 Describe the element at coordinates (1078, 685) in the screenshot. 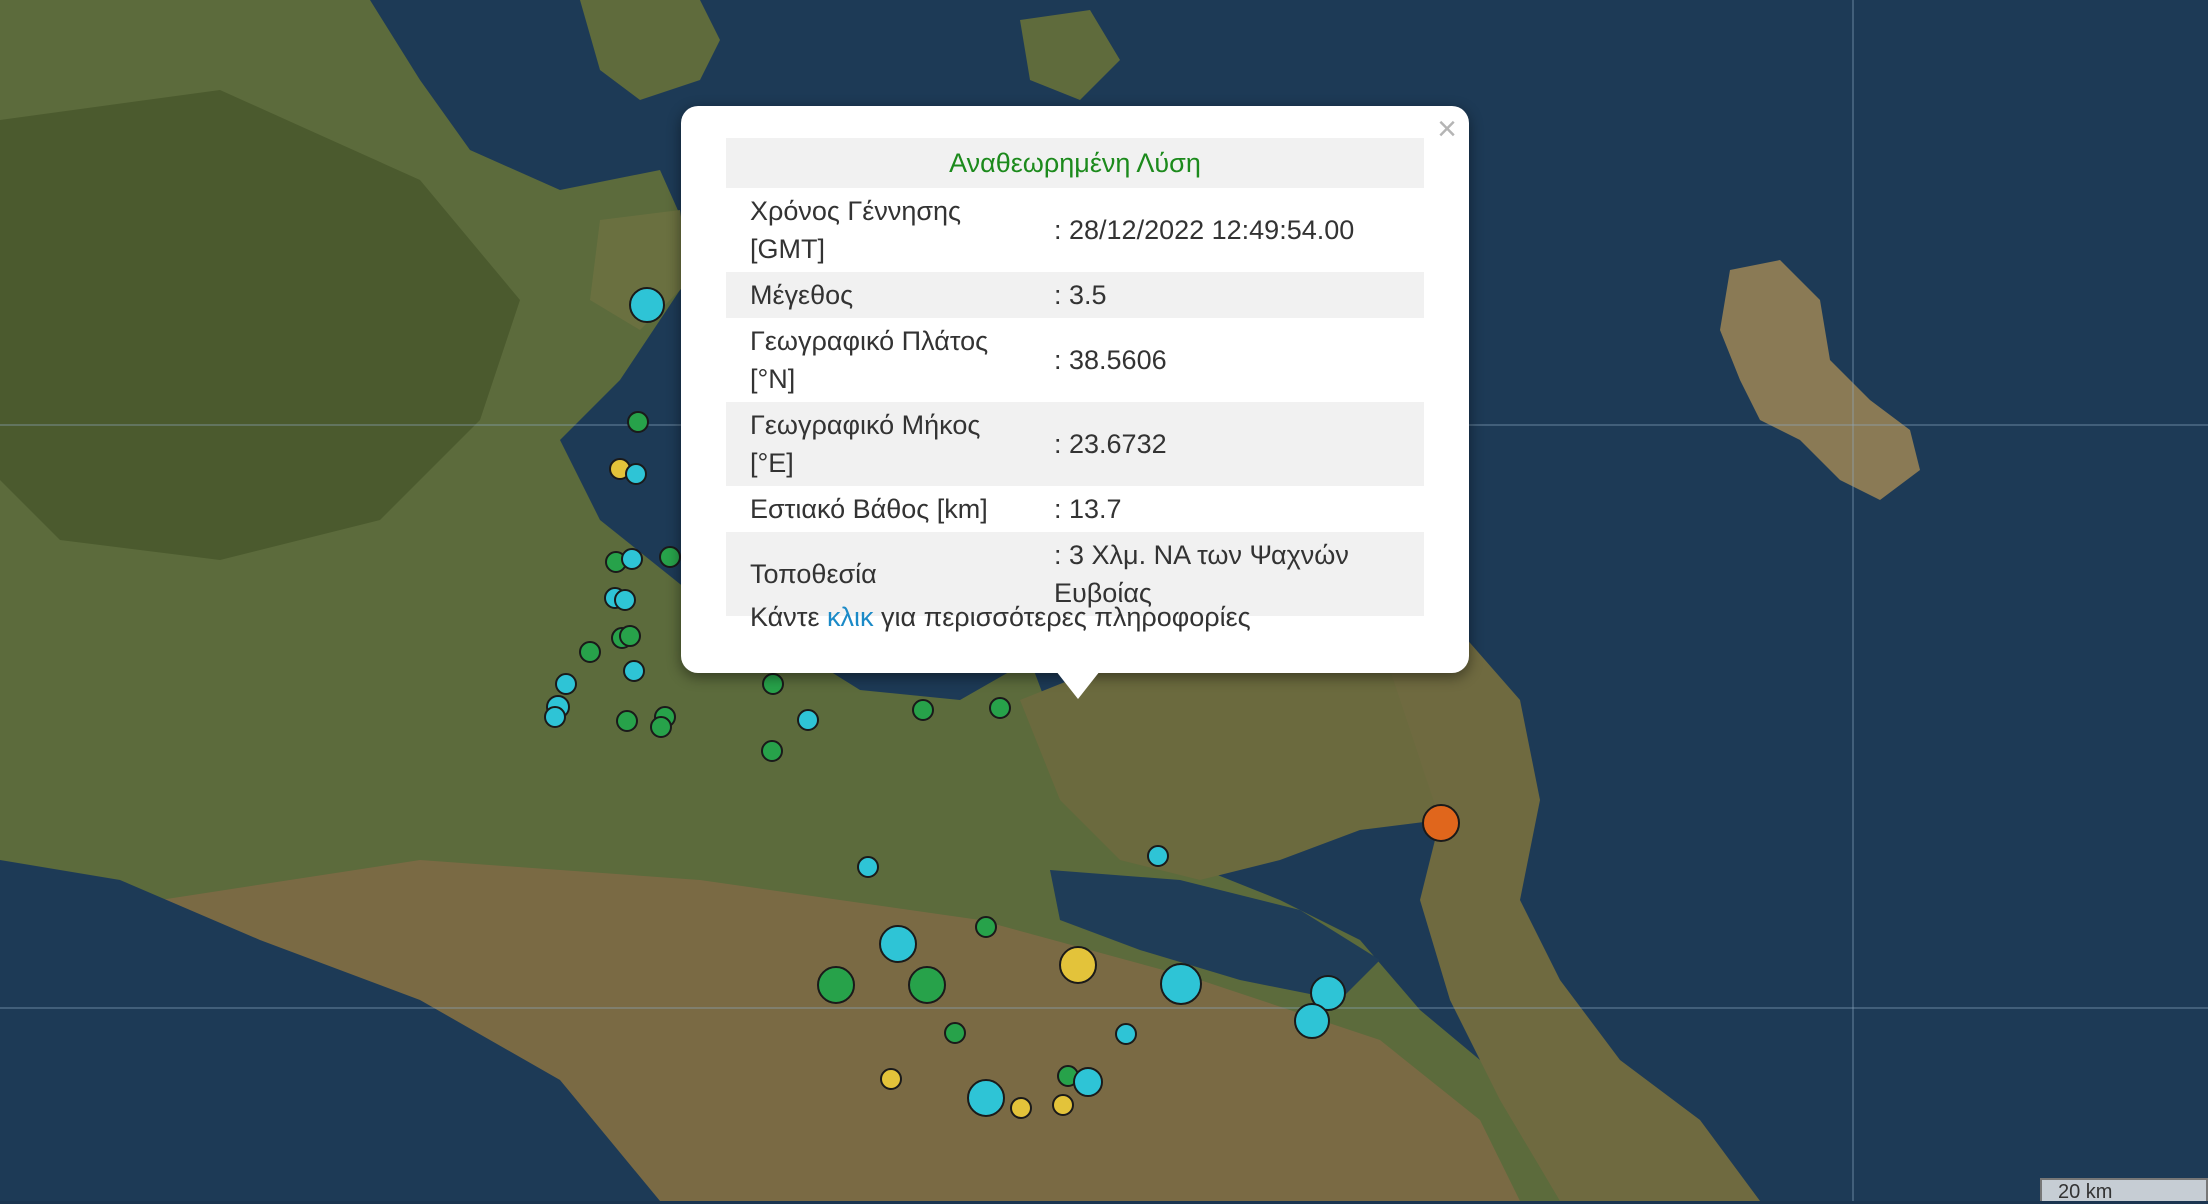

I see `popup-pointer` at that location.